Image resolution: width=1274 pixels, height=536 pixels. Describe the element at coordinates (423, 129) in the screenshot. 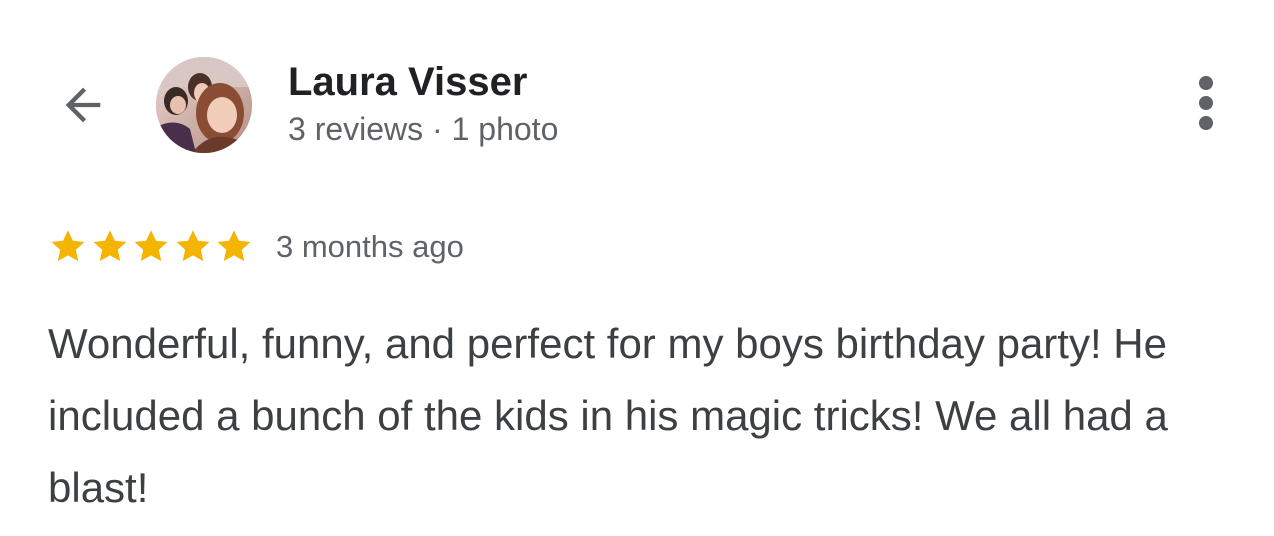

I see `reviewer-stats: 3 reviews · 1 photo` at that location.